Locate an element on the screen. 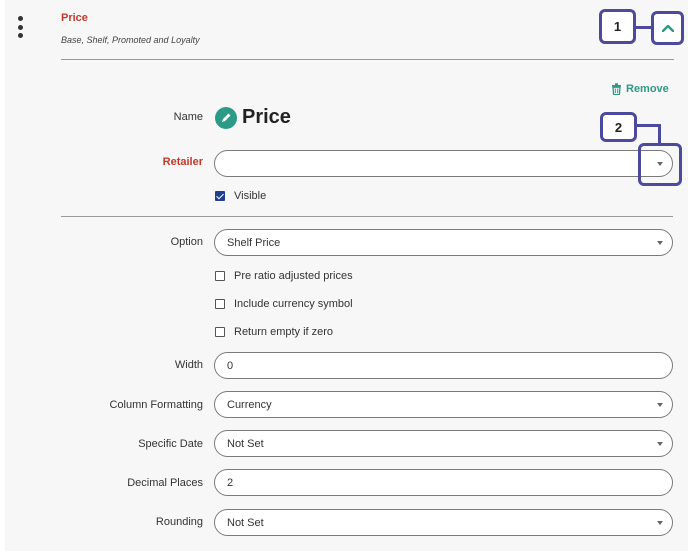 Image resolution: width=688 pixels, height=551 pixels. pre-ratio-label: Pre ratio adjusted prices is located at coordinates (293, 276).